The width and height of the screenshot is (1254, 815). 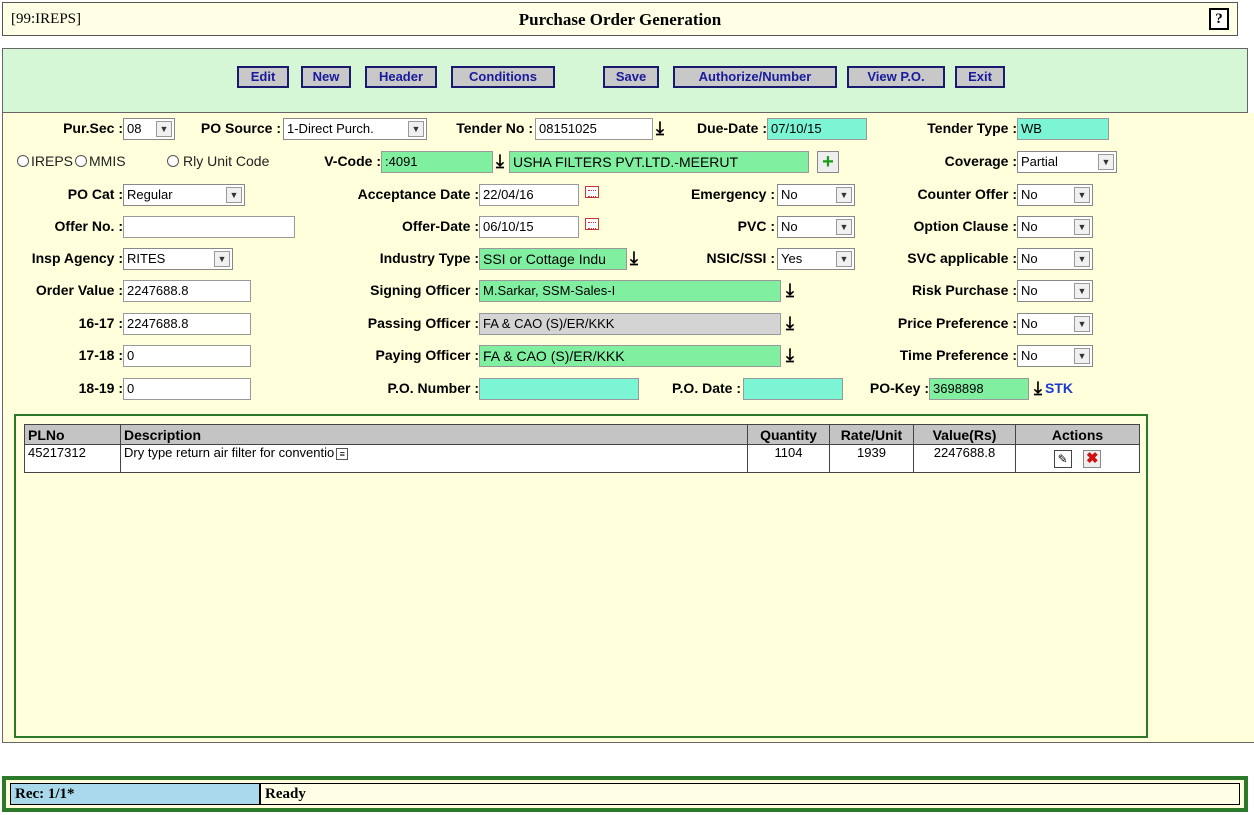 I want to click on description-text: Dry type return air filter for conventio, so click(x=229, y=452).